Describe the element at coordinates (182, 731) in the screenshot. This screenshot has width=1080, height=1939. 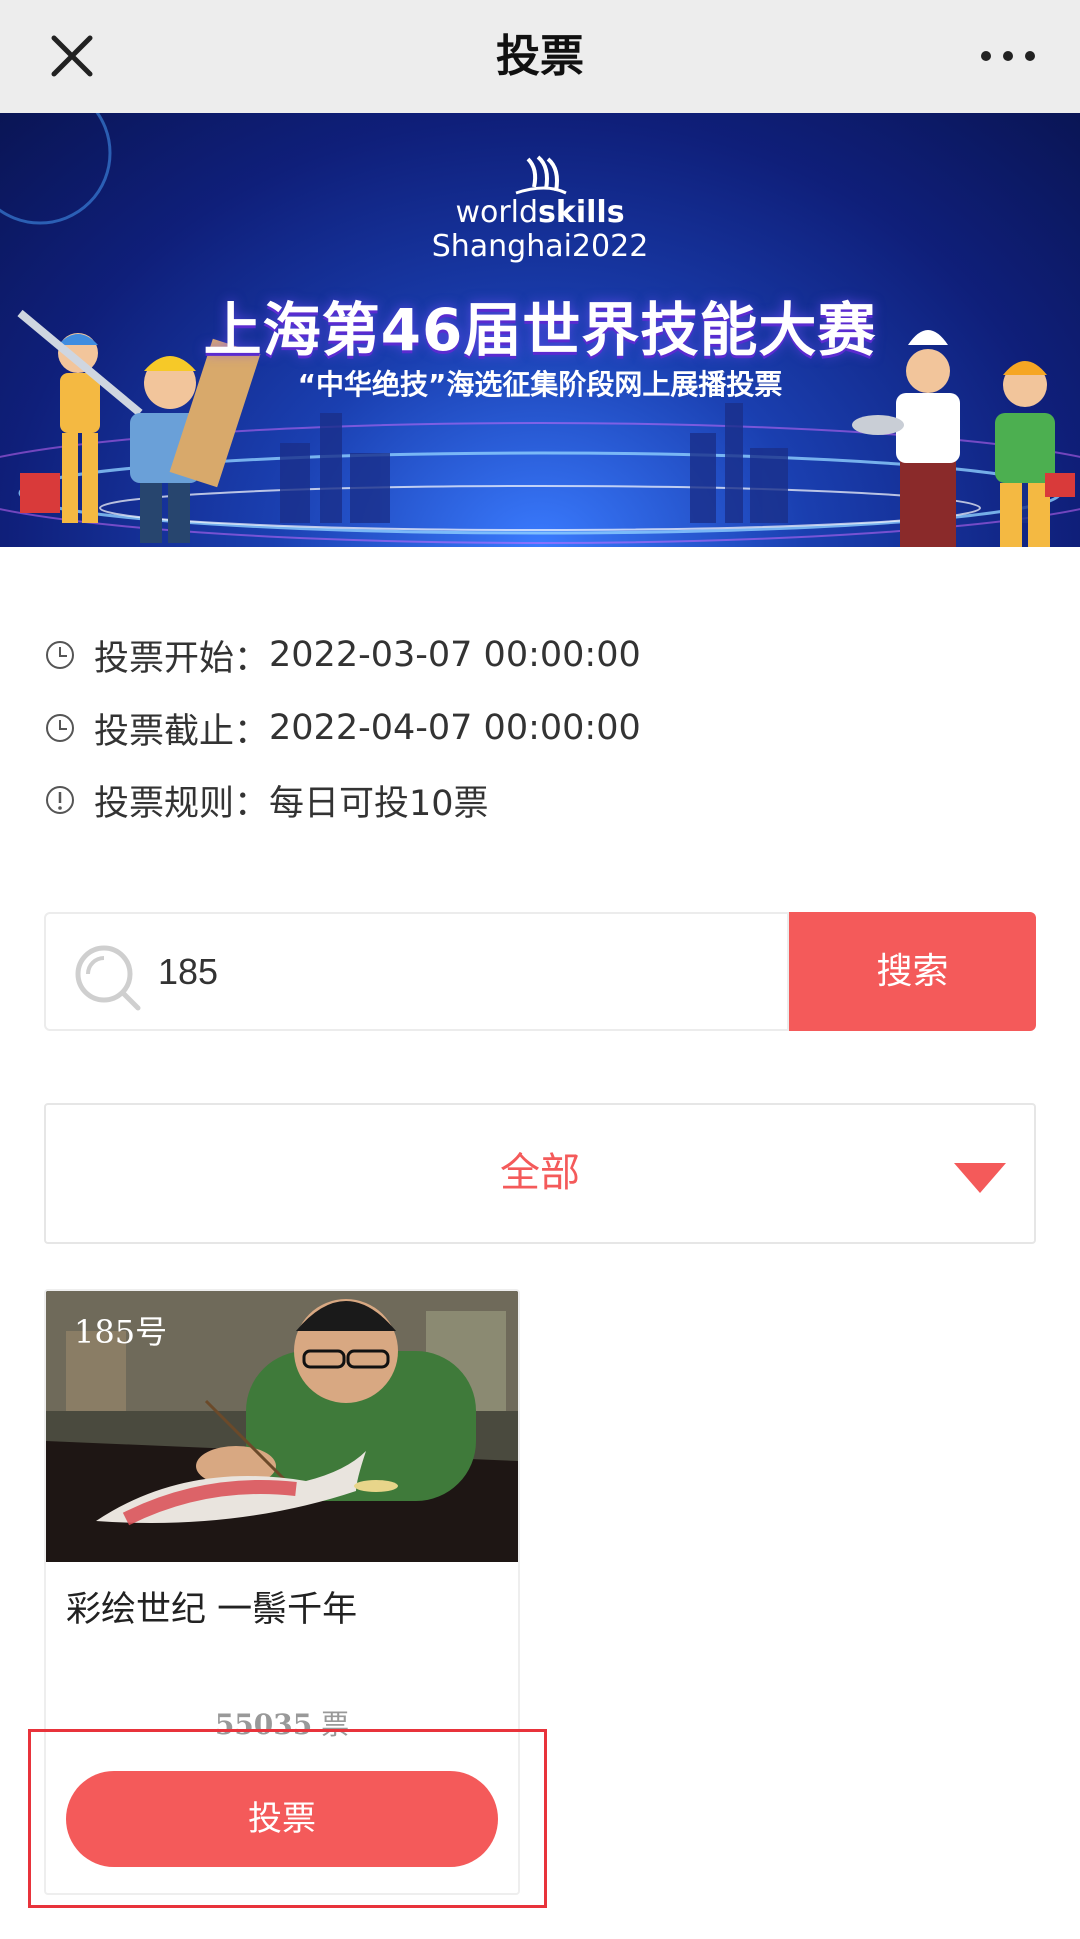
I see `vote-end-label: 投票截止：` at that location.